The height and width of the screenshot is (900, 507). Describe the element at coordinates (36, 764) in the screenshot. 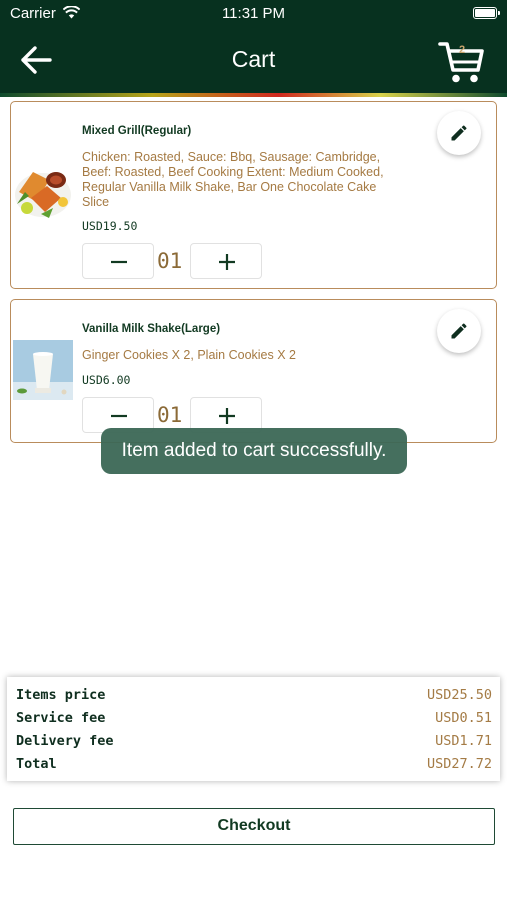

I see `summary-label: Total` at that location.